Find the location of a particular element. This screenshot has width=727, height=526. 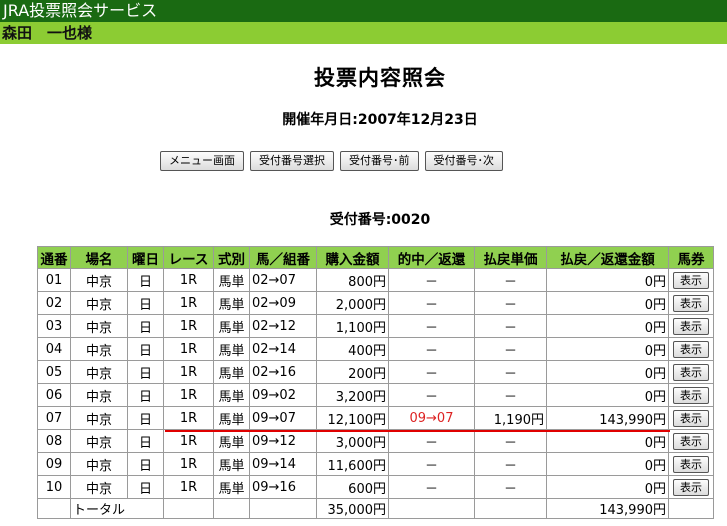

header-ticket: 馬券 is located at coordinates (691, 257).